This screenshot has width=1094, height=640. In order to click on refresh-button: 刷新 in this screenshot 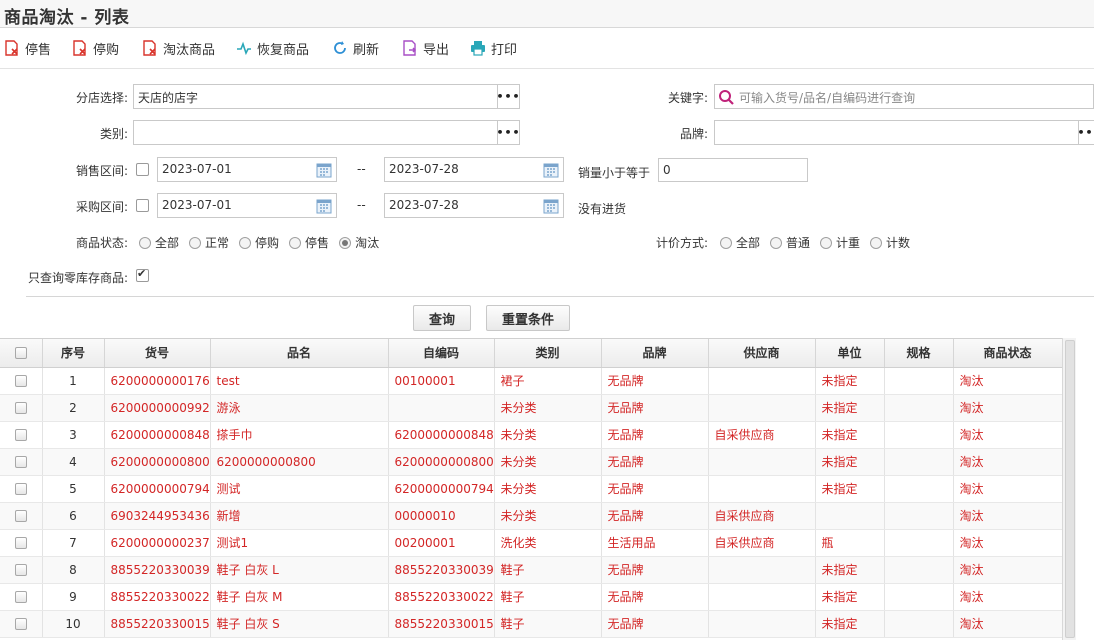, I will do `click(355, 48)`.